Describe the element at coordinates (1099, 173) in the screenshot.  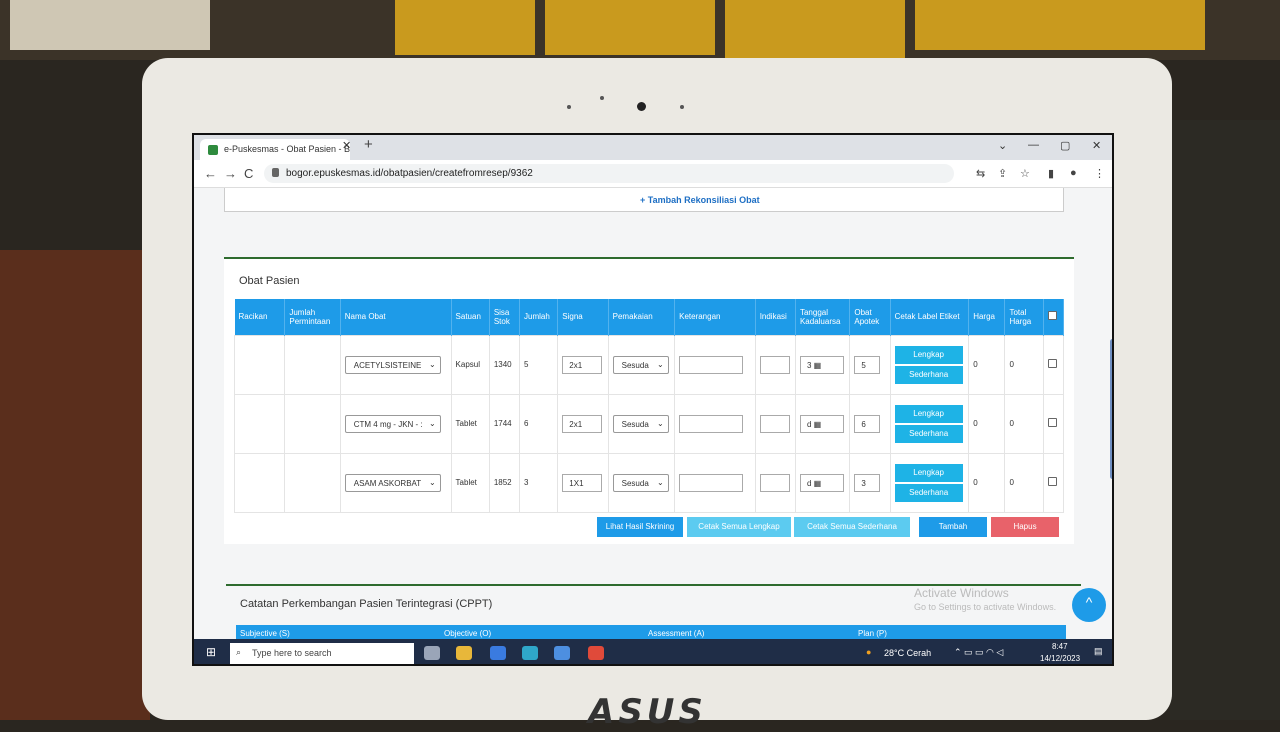
I see `menu-icon: ⋮` at that location.